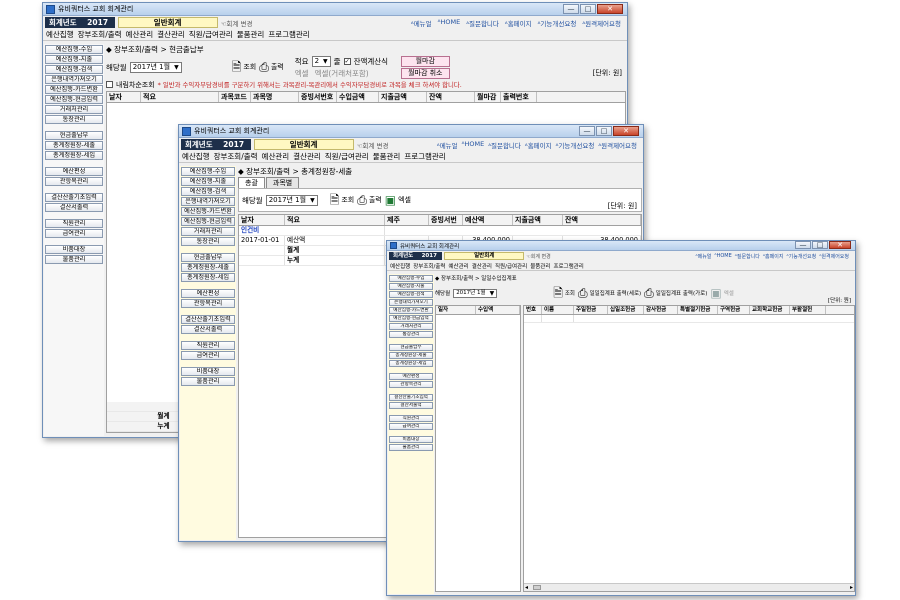 This screenshot has height=600, width=900. Describe the element at coordinates (488, 220) in the screenshot. I see `column-header: 예산액` at that location.